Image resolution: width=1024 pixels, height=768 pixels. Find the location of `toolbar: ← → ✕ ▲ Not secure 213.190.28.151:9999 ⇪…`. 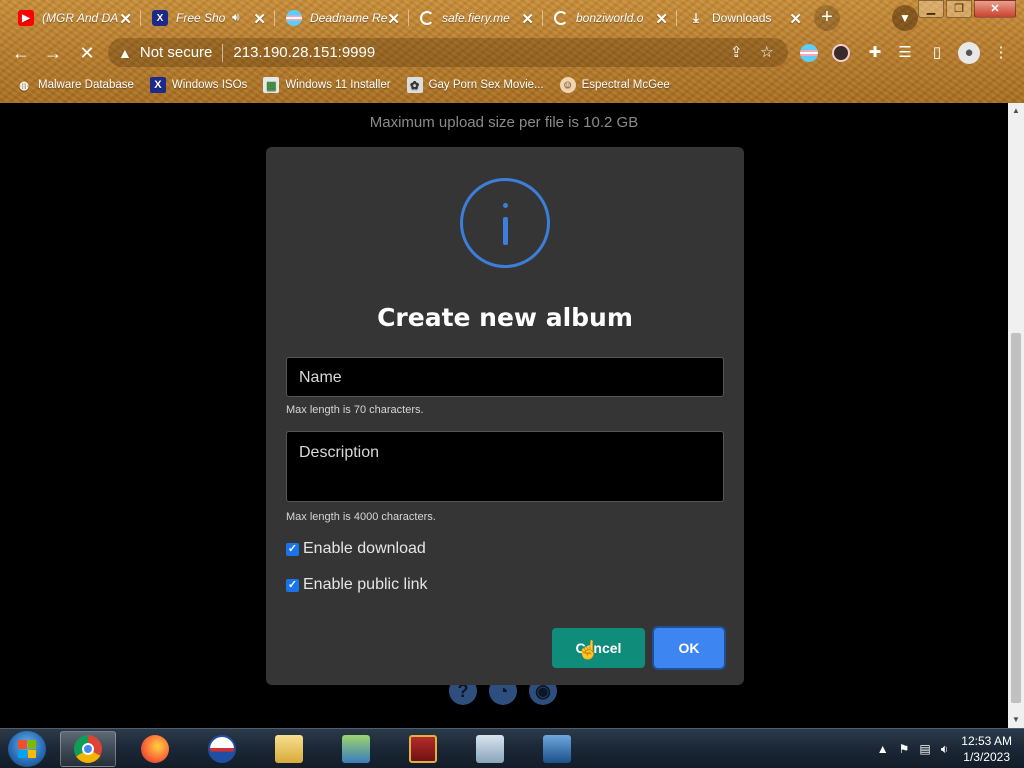

toolbar: ← → ✕ ▲ Not secure 213.190.28.151:9999 ⇪… is located at coordinates (512, 52).